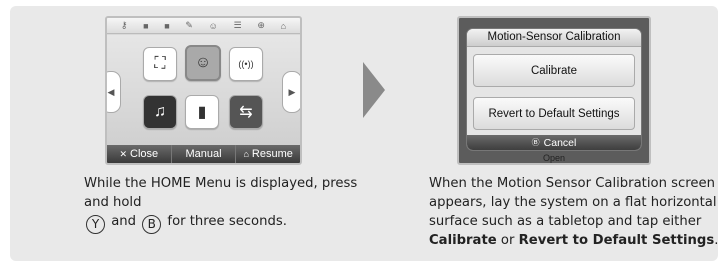 The height and width of the screenshot is (267, 726). I want to click on chart-tile: ▮, so click(202, 112).